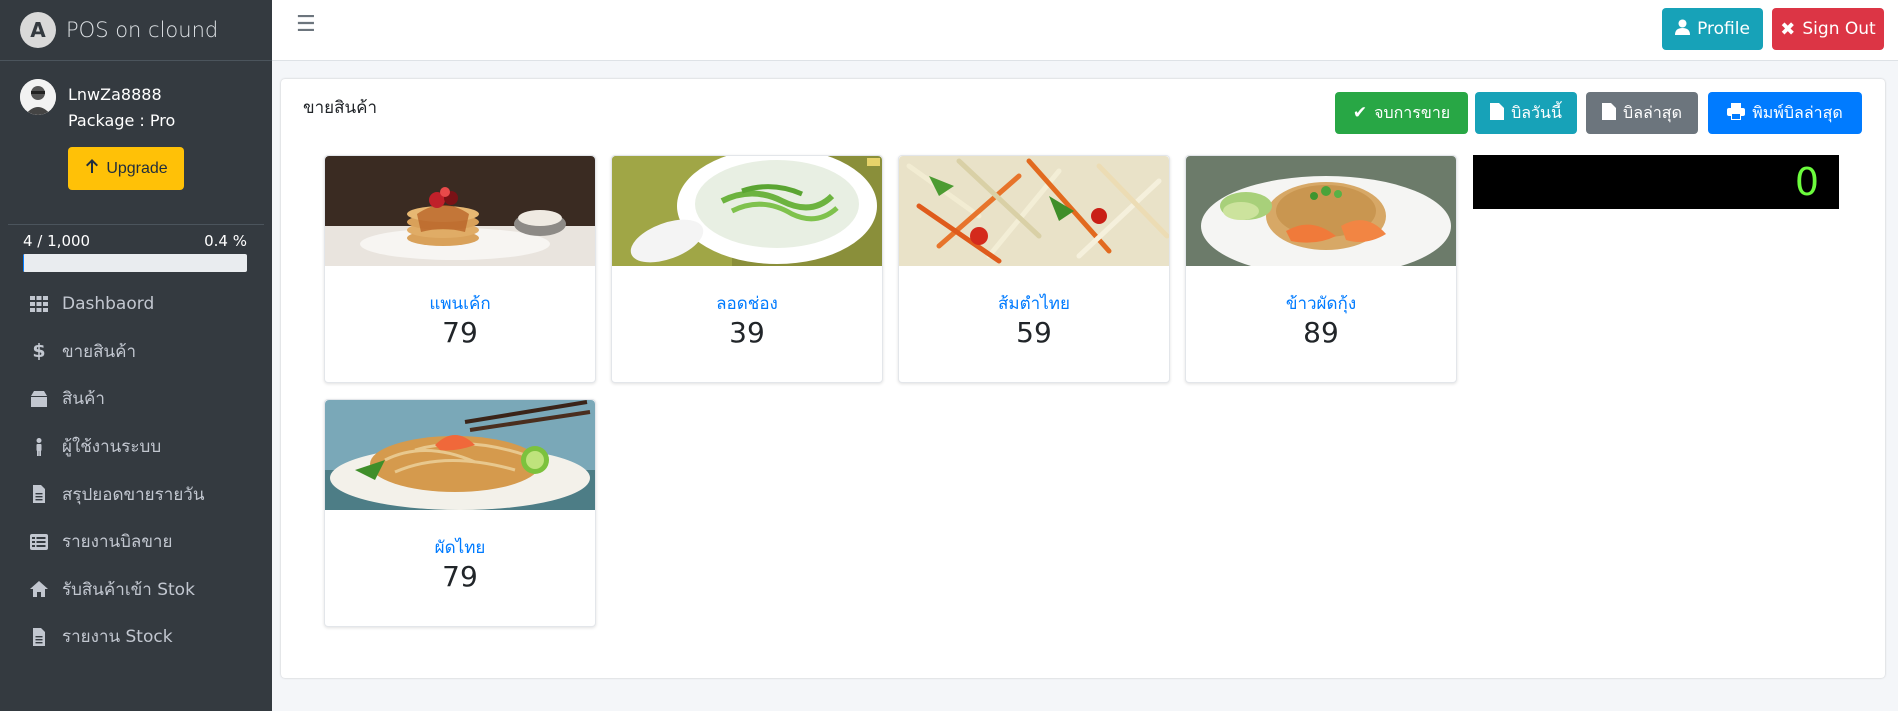 This screenshot has height=711, width=1898. What do you see at coordinates (1797, 112) in the screenshot?
I see `print-last-bill-label: พิมพ์บิลล่าสุด` at bounding box center [1797, 112].